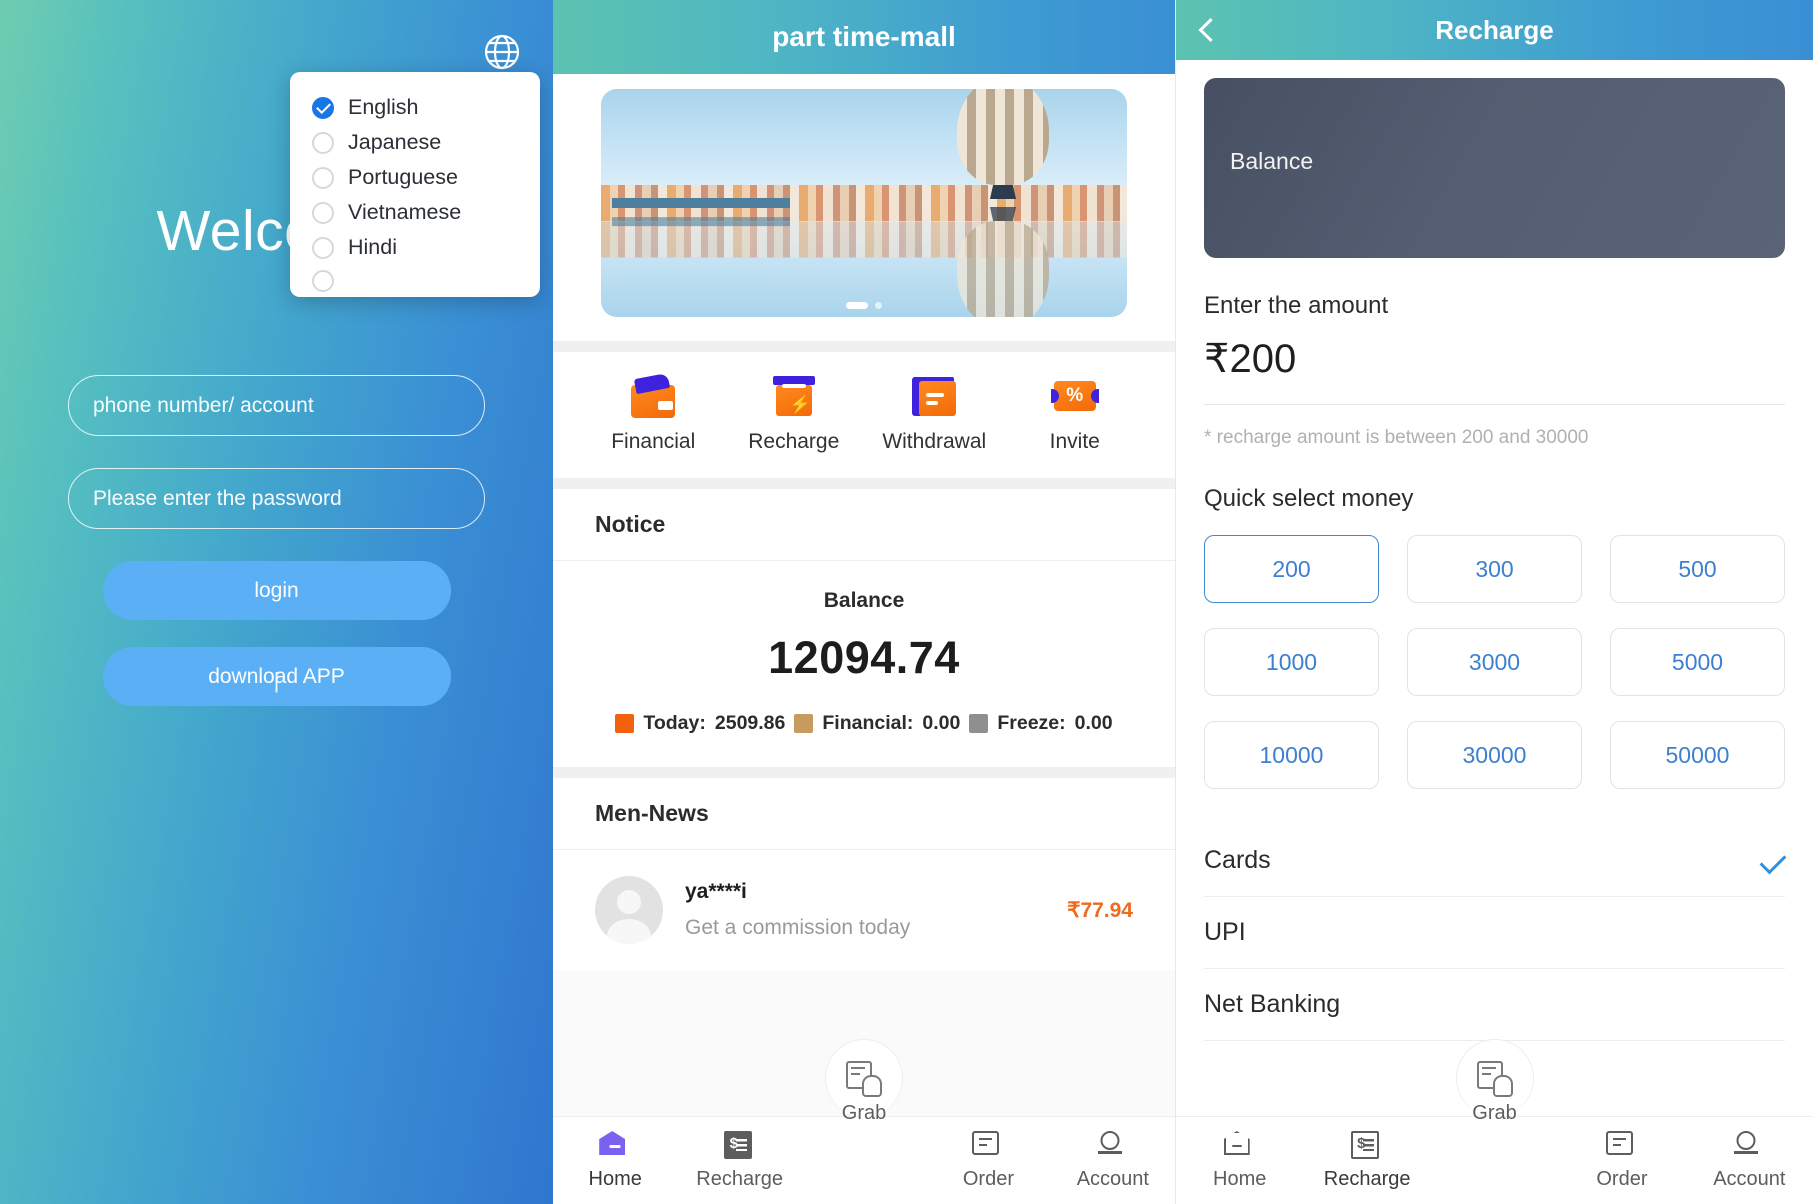 The width and height of the screenshot is (1813, 1204). What do you see at coordinates (857, 305) in the screenshot?
I see `carousel-dot-active` at bounding box center [857, 305].